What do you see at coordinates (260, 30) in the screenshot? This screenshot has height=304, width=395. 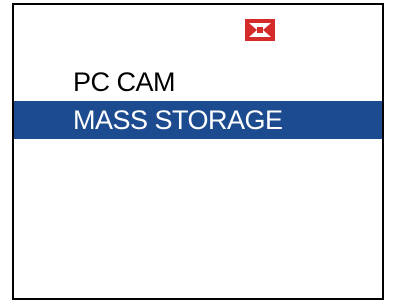 I see `usb-connection-icon` at bounding box center [260, 30].